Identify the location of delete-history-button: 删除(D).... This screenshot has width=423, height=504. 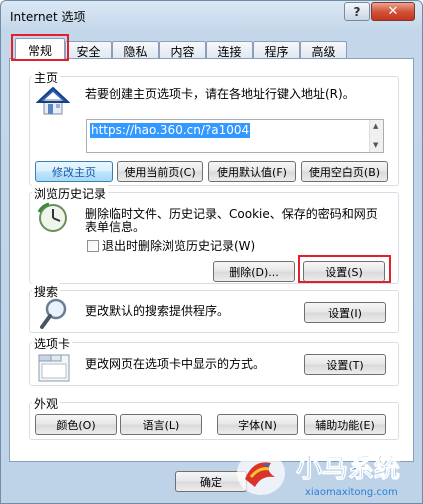
(254, 271).